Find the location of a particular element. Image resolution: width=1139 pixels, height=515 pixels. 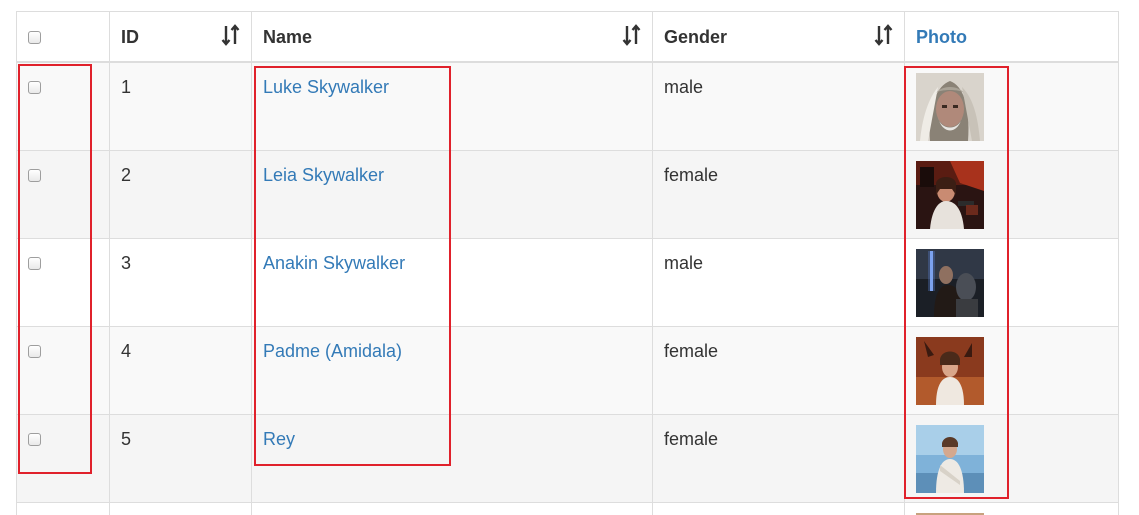

name-link: Luke Skywalker is located at coordinates (326, 87).